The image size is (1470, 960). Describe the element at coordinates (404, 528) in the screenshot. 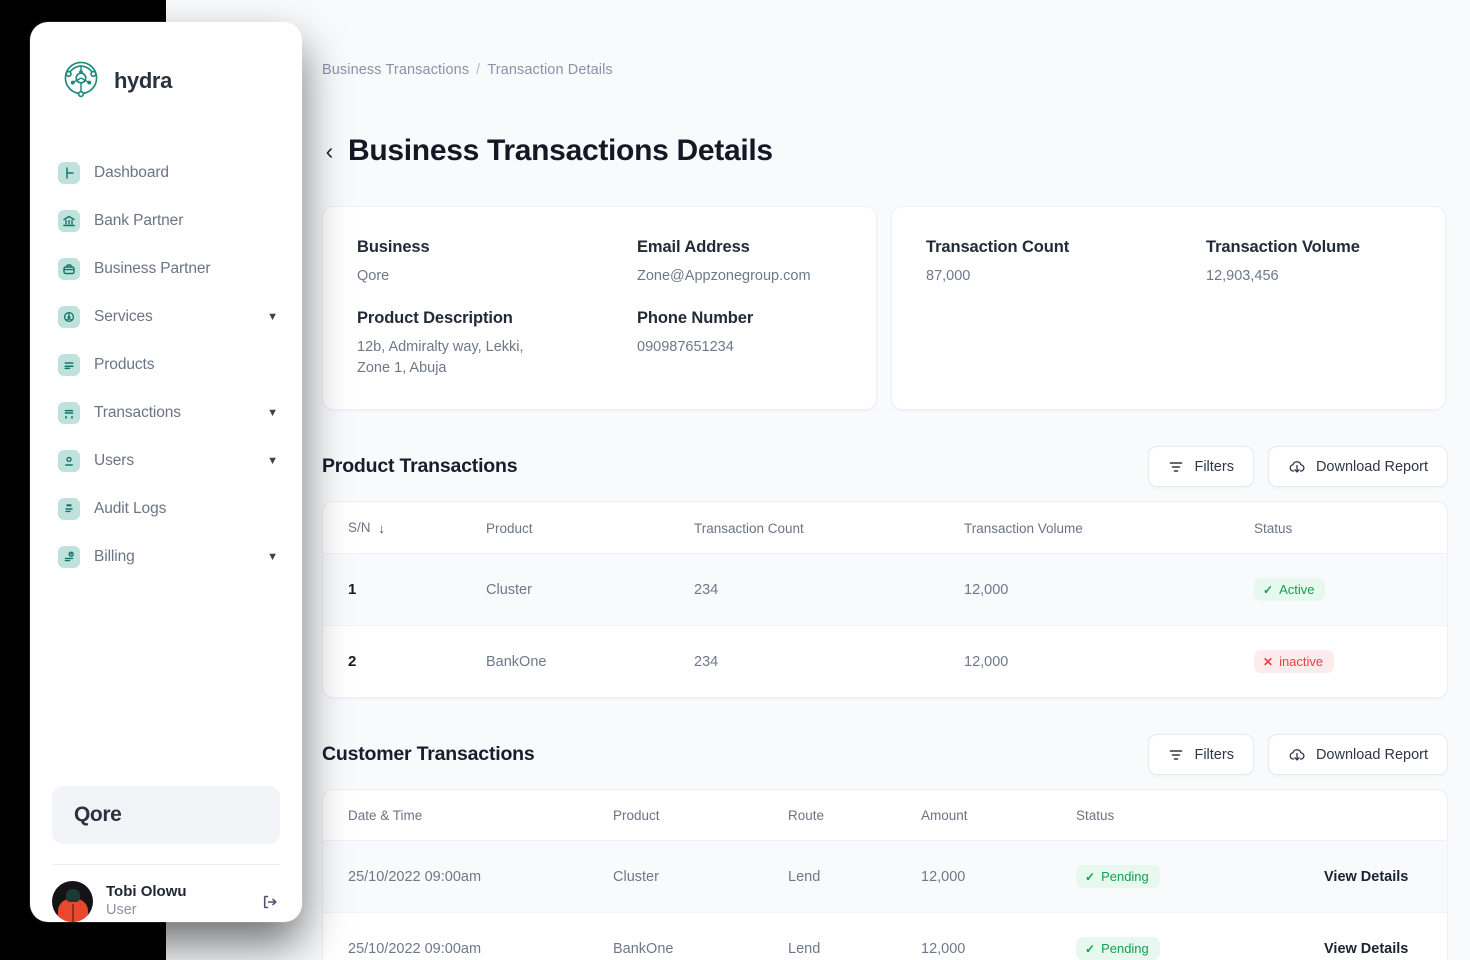

I see `column-header-sn: S/N ↓` at that location.